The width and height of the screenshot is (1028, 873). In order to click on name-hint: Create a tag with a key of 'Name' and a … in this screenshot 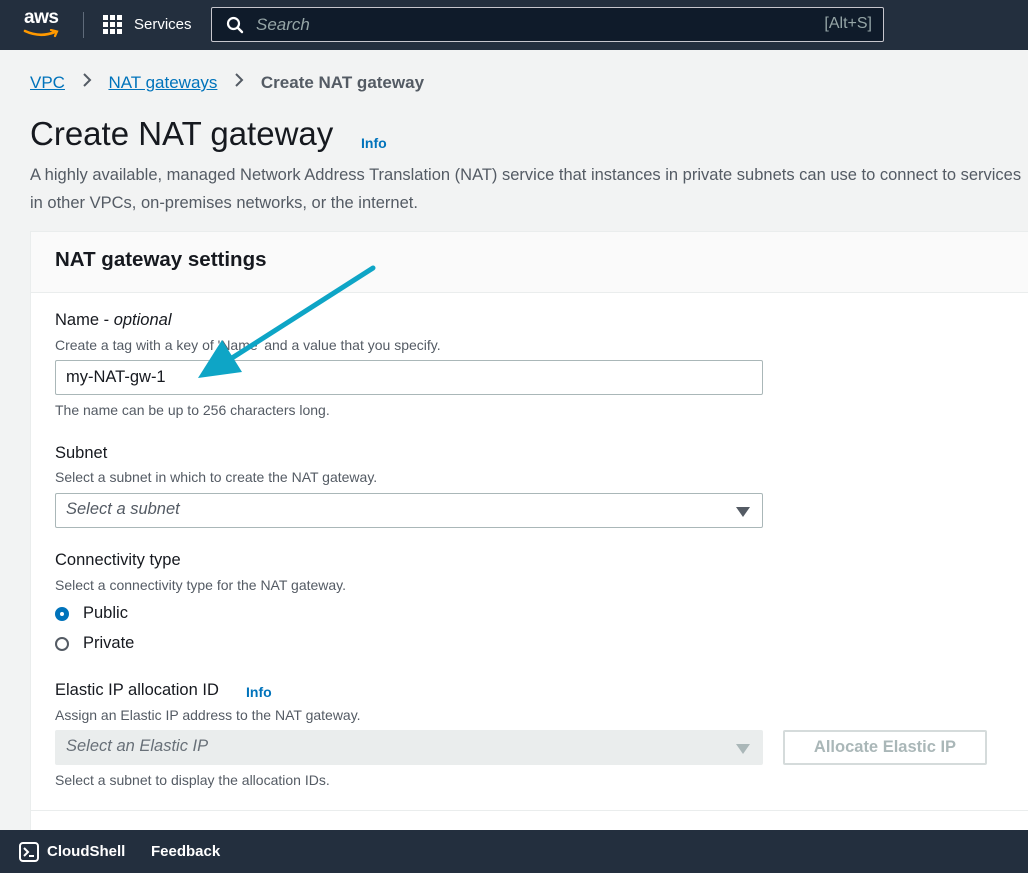, I will do `click(248, 345)`.